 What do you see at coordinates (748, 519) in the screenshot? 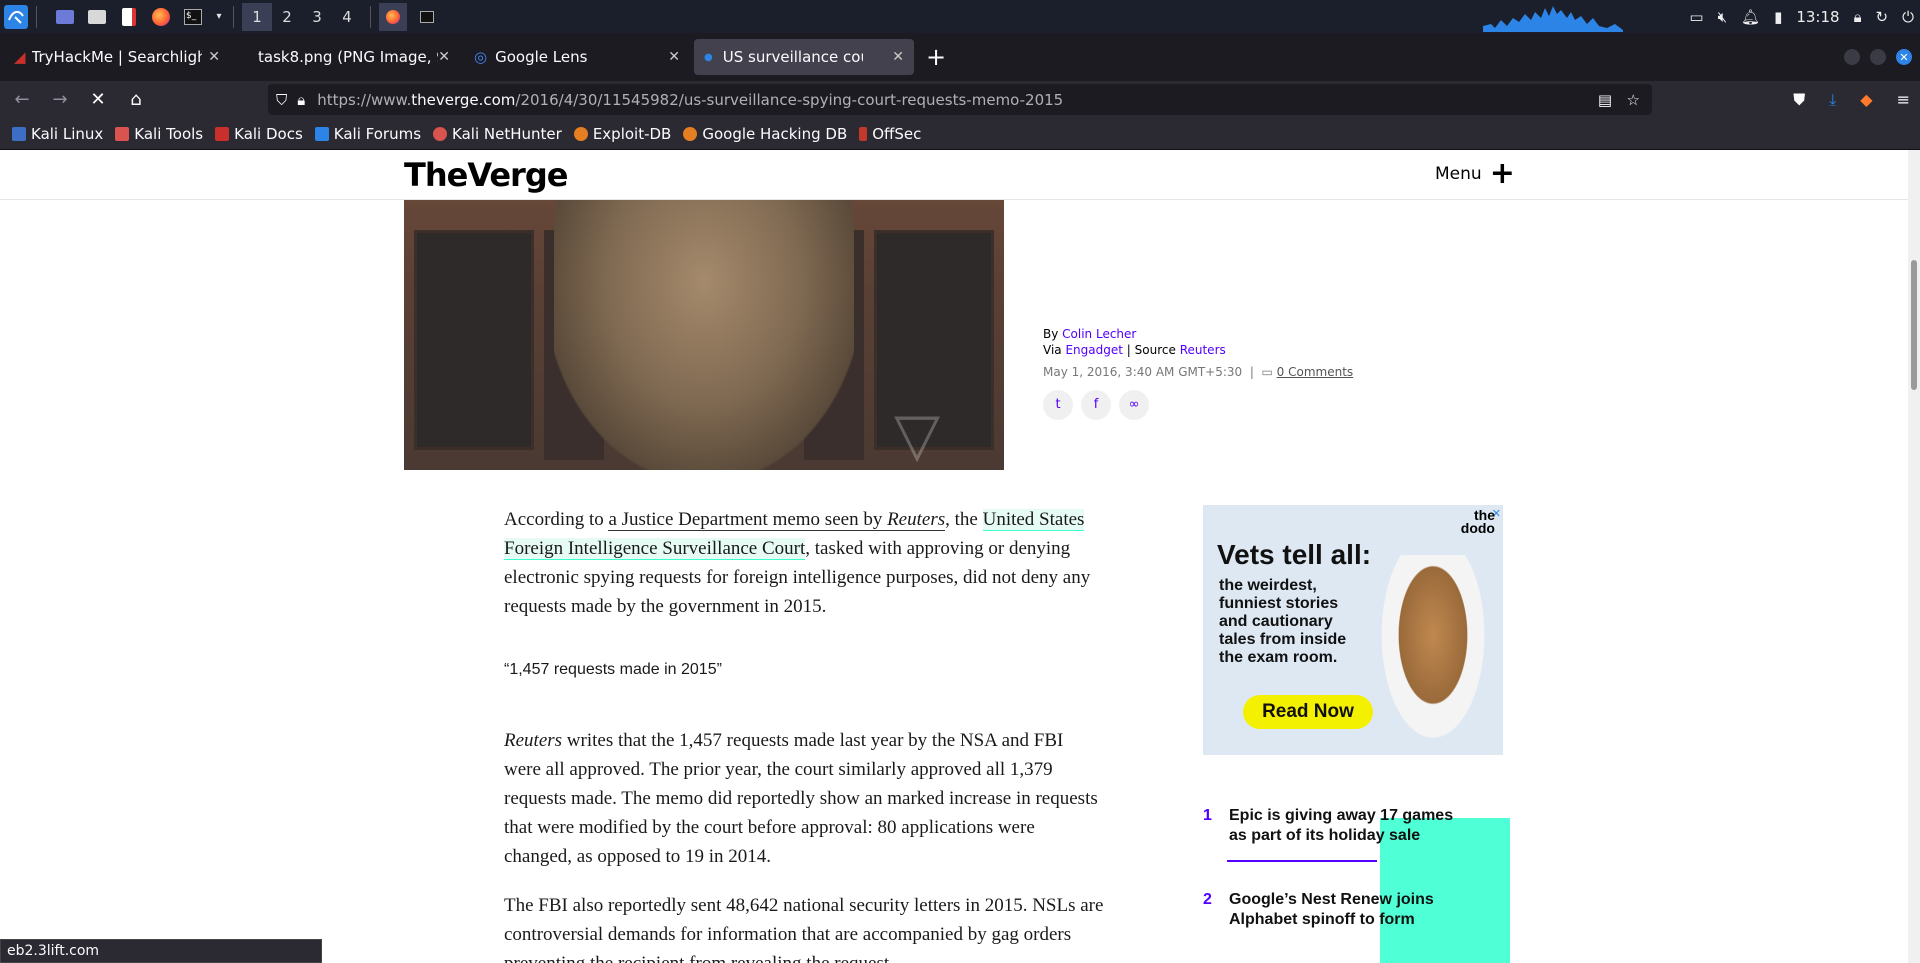
I see `link-text: a Justice Department memo seen by` at bounding box center [748, 519].